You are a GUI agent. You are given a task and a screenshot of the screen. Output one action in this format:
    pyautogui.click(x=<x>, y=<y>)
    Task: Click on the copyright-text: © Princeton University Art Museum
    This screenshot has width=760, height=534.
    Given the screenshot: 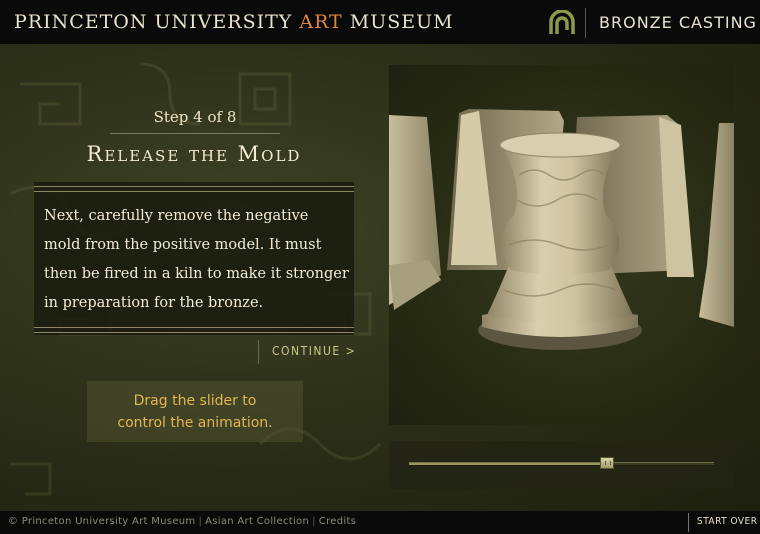 What is the action you would take?
    pyautogui.click(x=102, y=521)
    